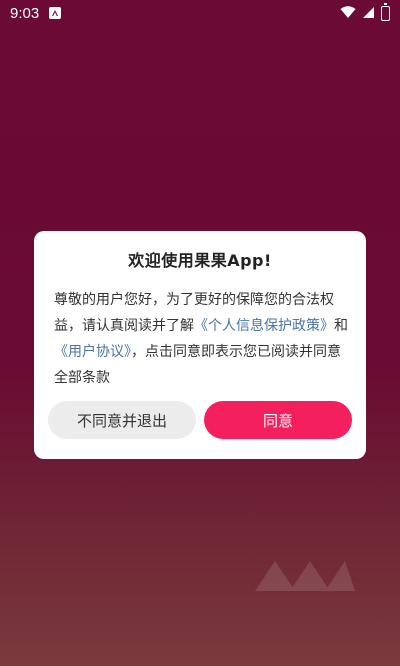 This screenshot has width=400, height=666. What do you see at coordinates (122, 420) in the screenshot?
I see `disagree-exit-button: 不同意并退出` at bounding box center [122, 420].